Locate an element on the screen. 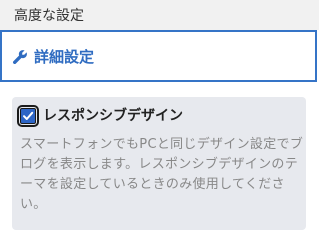  section-header: 高度な設定 is located at coordinates (159, 15).